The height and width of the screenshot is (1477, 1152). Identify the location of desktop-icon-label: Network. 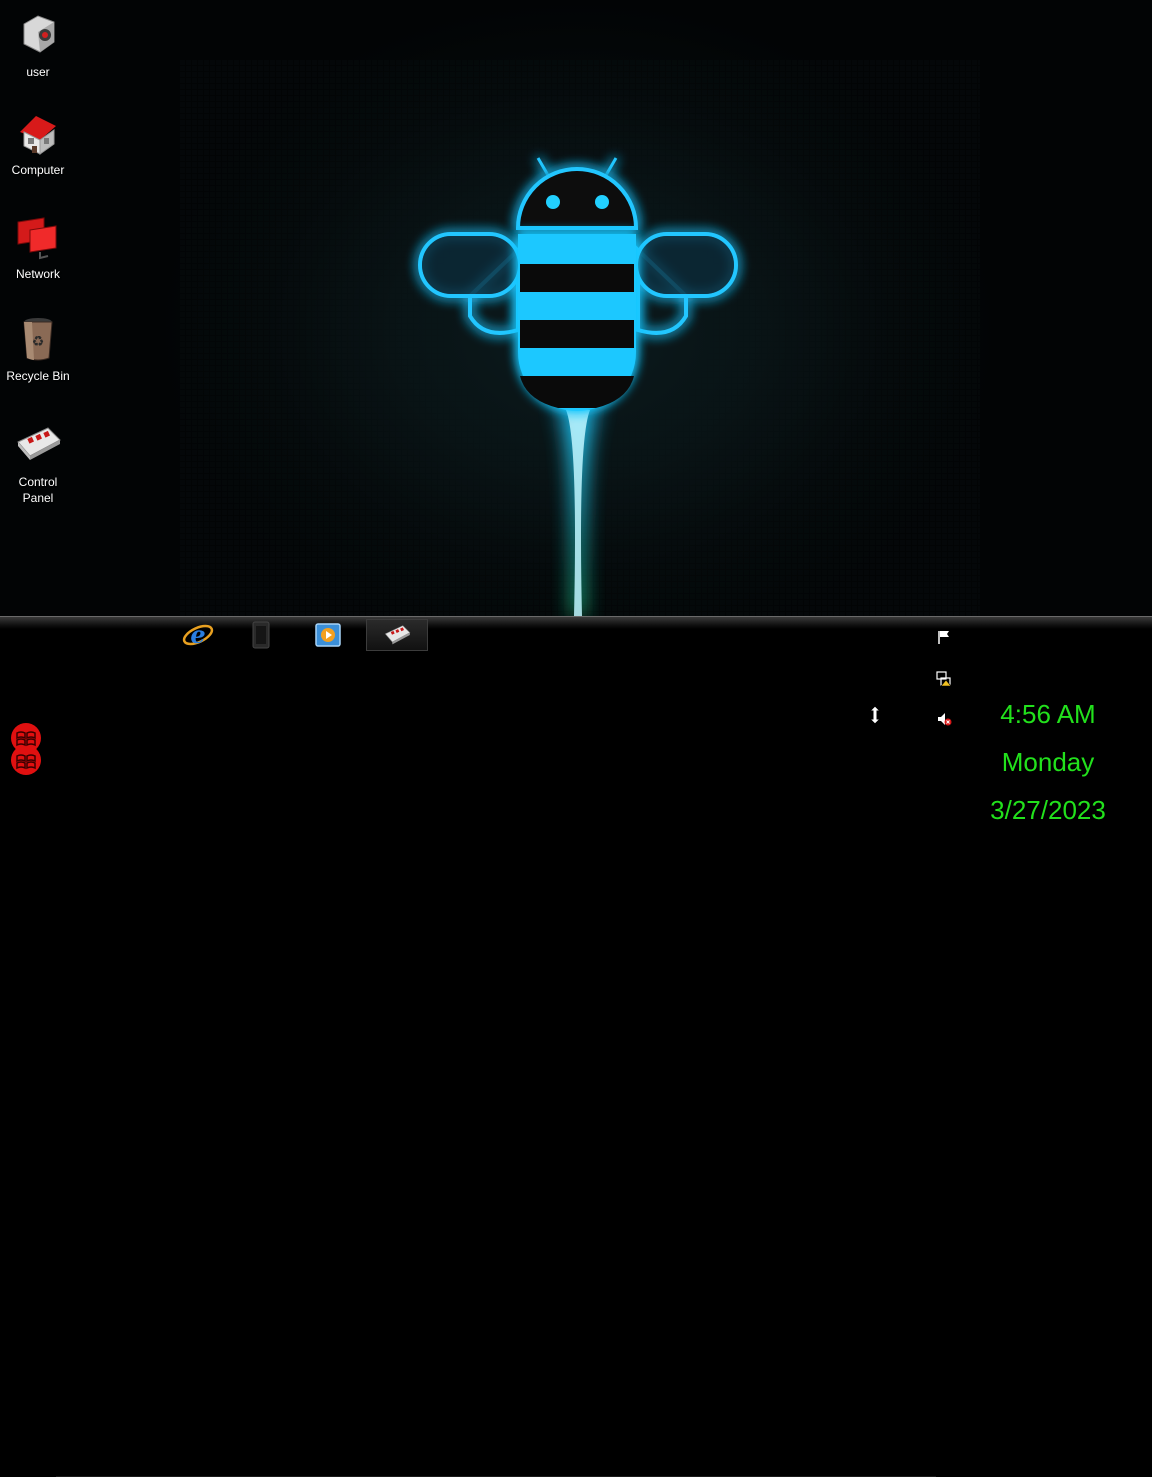
(37, 274).